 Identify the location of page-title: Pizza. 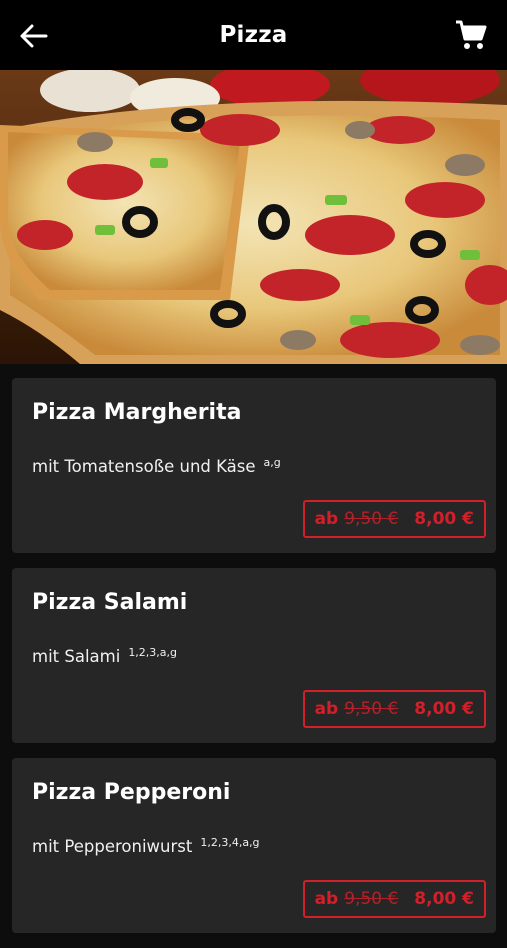
(253, 35).